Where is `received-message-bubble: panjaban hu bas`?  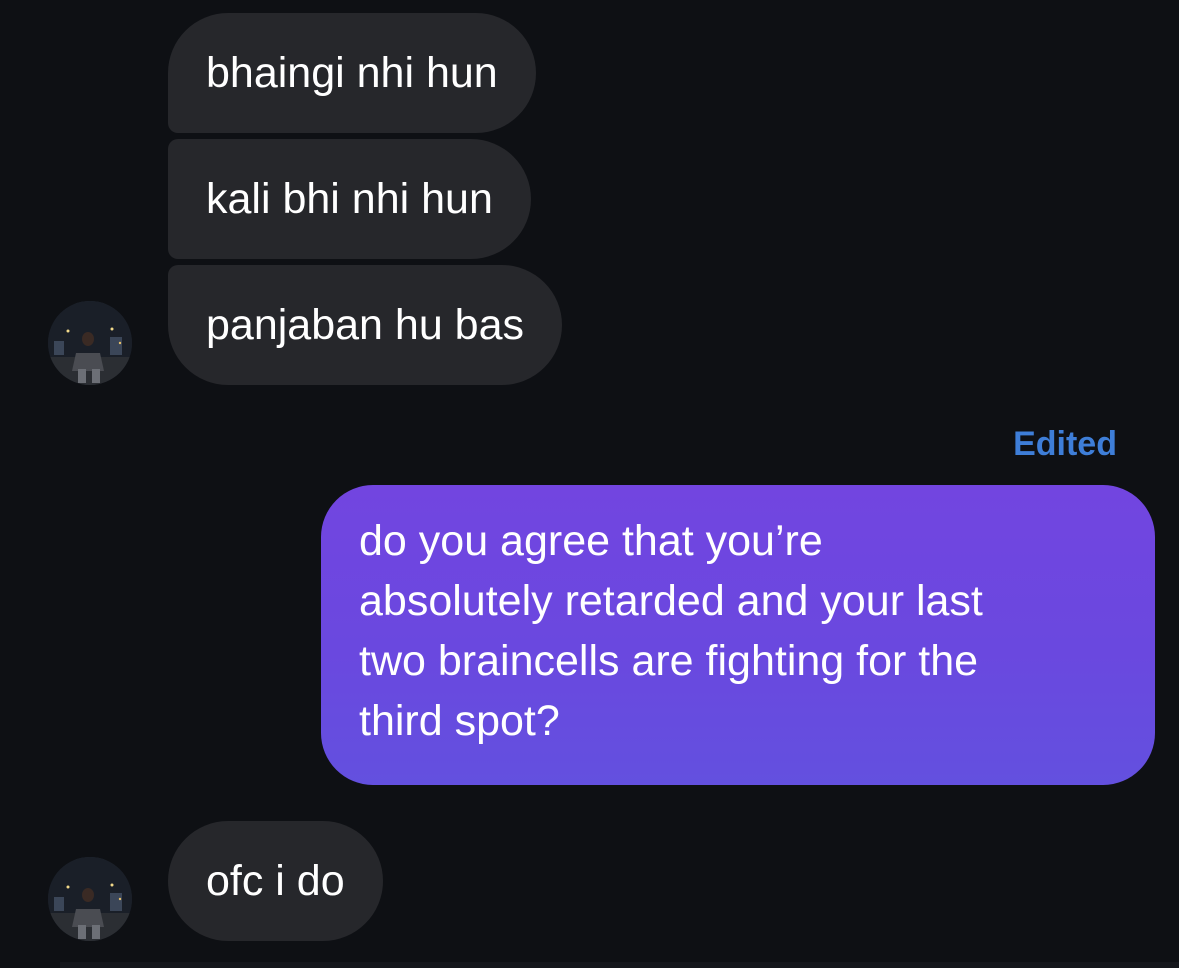
received-message-bubble: panjaban hu bas is located at coordinates (365, 325).